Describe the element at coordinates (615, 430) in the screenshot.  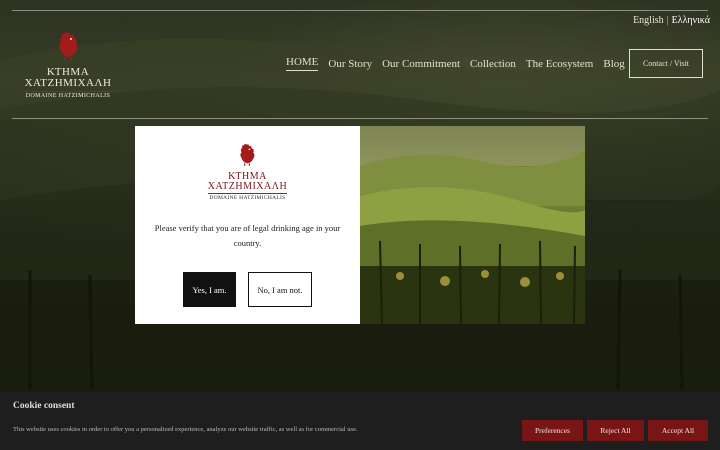
I see `cookie-reject-button: Reject All` at that location.